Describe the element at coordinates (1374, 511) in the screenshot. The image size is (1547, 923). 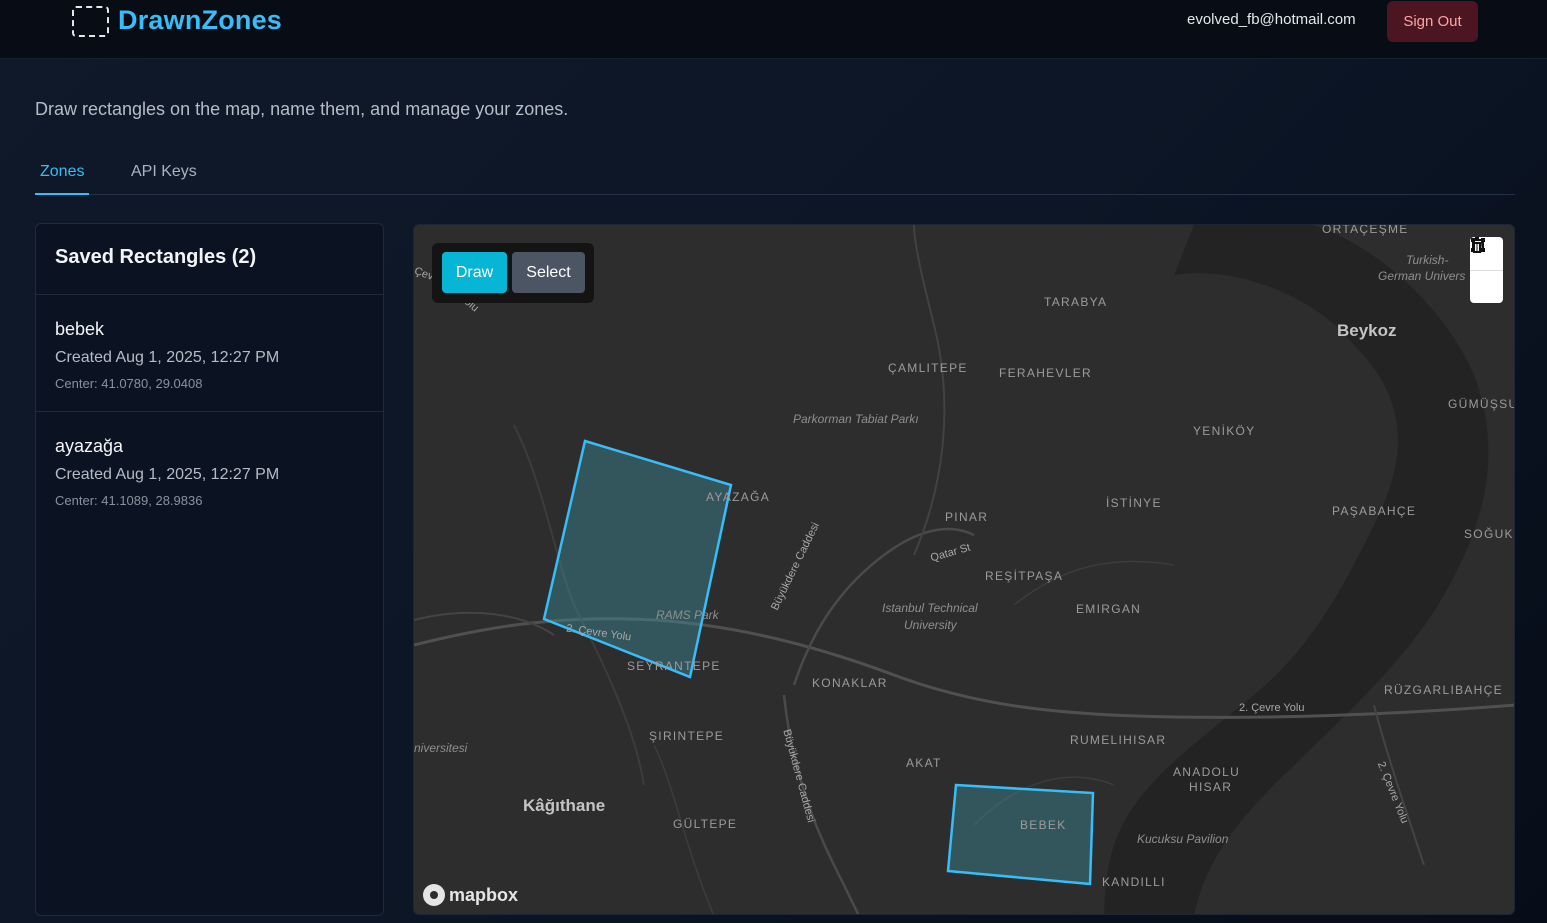
I see `map-label: PAŞABAHÇE` at that location.